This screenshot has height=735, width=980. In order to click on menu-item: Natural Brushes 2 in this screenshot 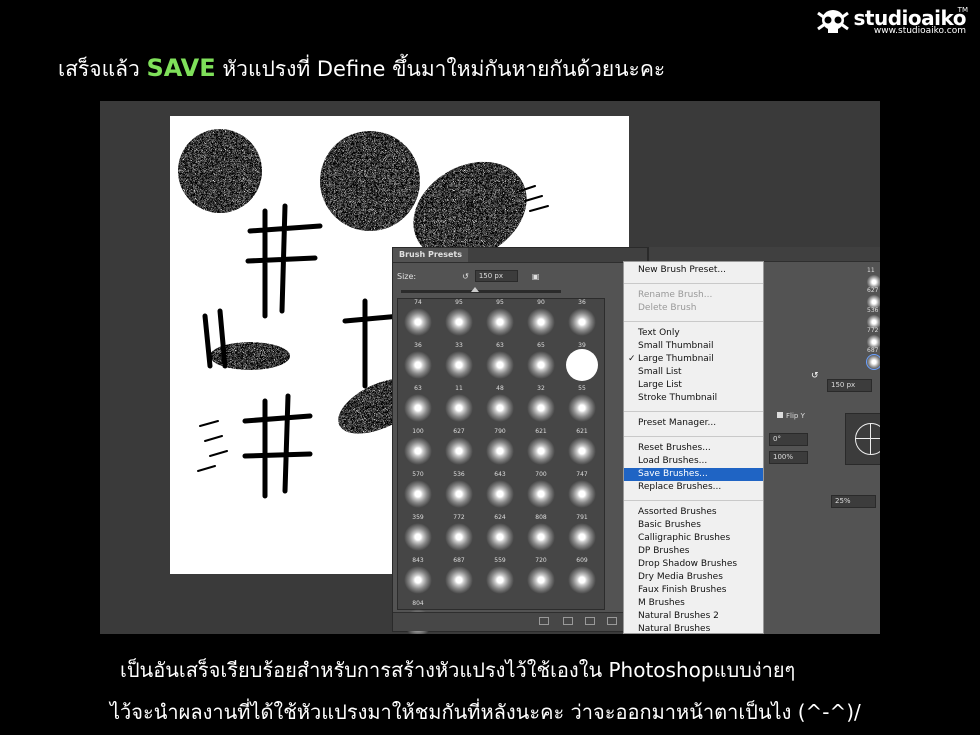, I will do `click(693, 616)`.